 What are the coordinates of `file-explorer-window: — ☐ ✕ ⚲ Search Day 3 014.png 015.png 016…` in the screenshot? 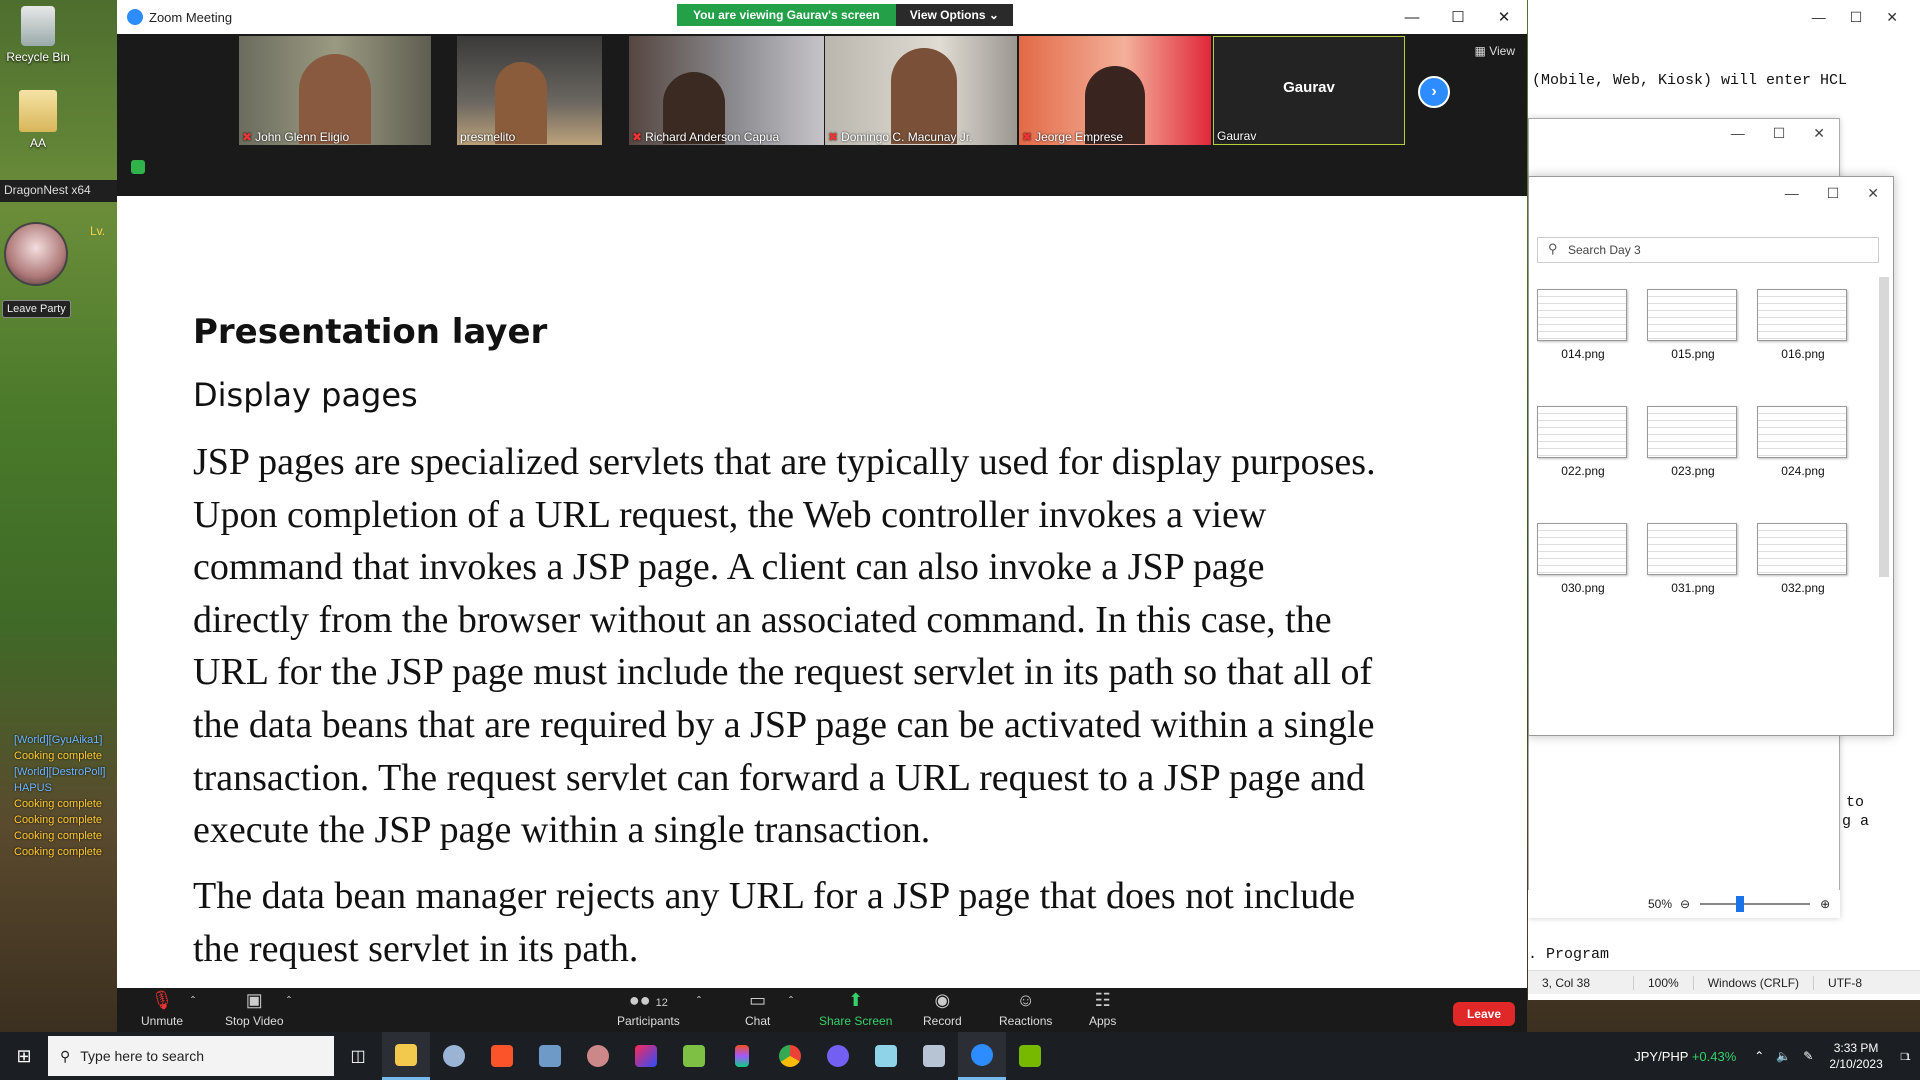 It's located at (1711, 456).